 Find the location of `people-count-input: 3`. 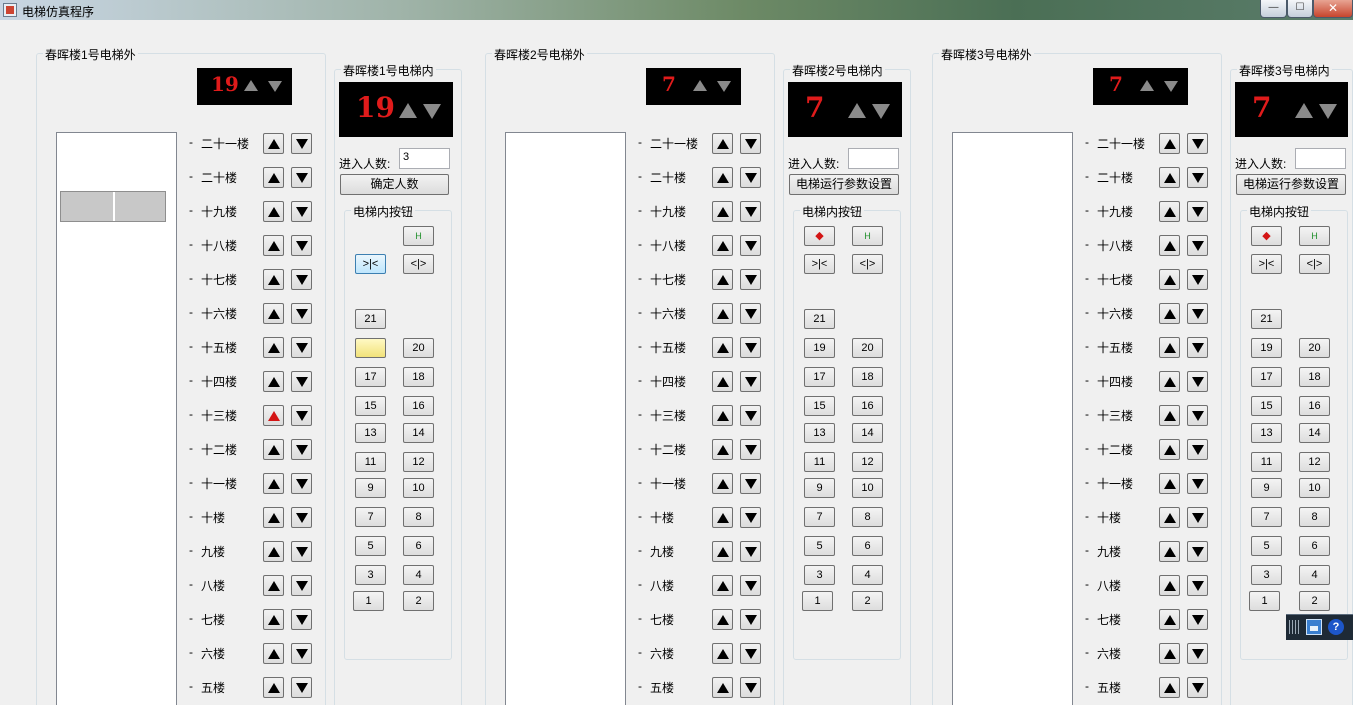

people-count-input: 3 is located at coordinates (424, 158).